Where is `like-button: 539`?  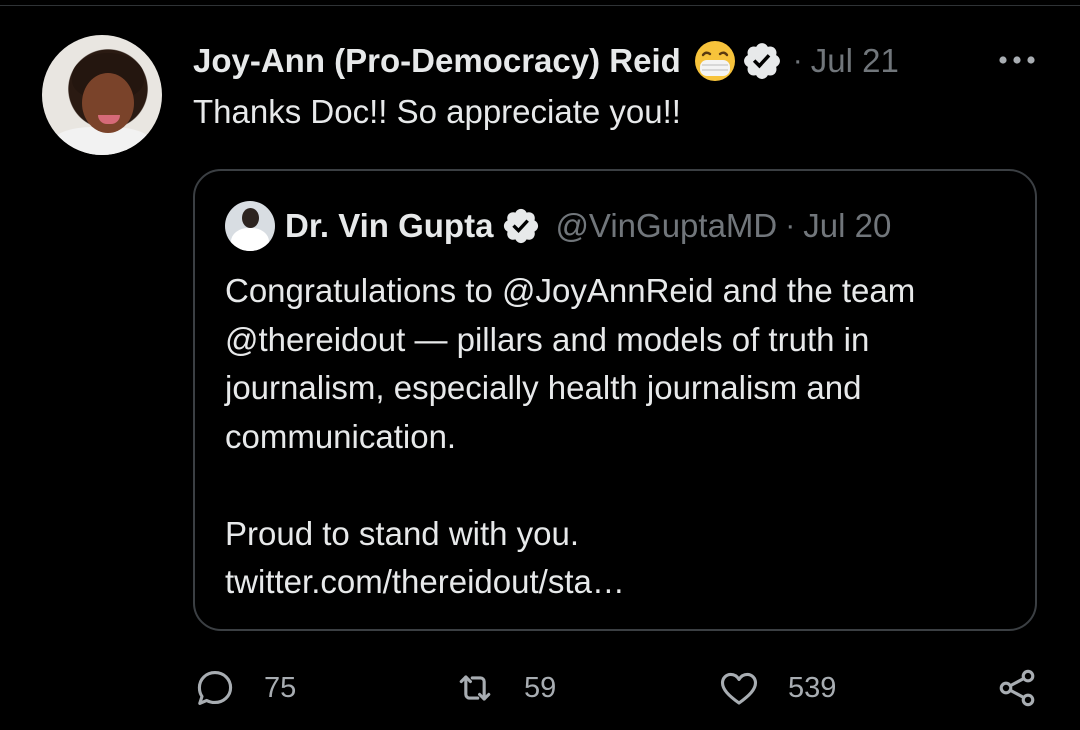
like-button: 539 is located at coordinates (776, 688).